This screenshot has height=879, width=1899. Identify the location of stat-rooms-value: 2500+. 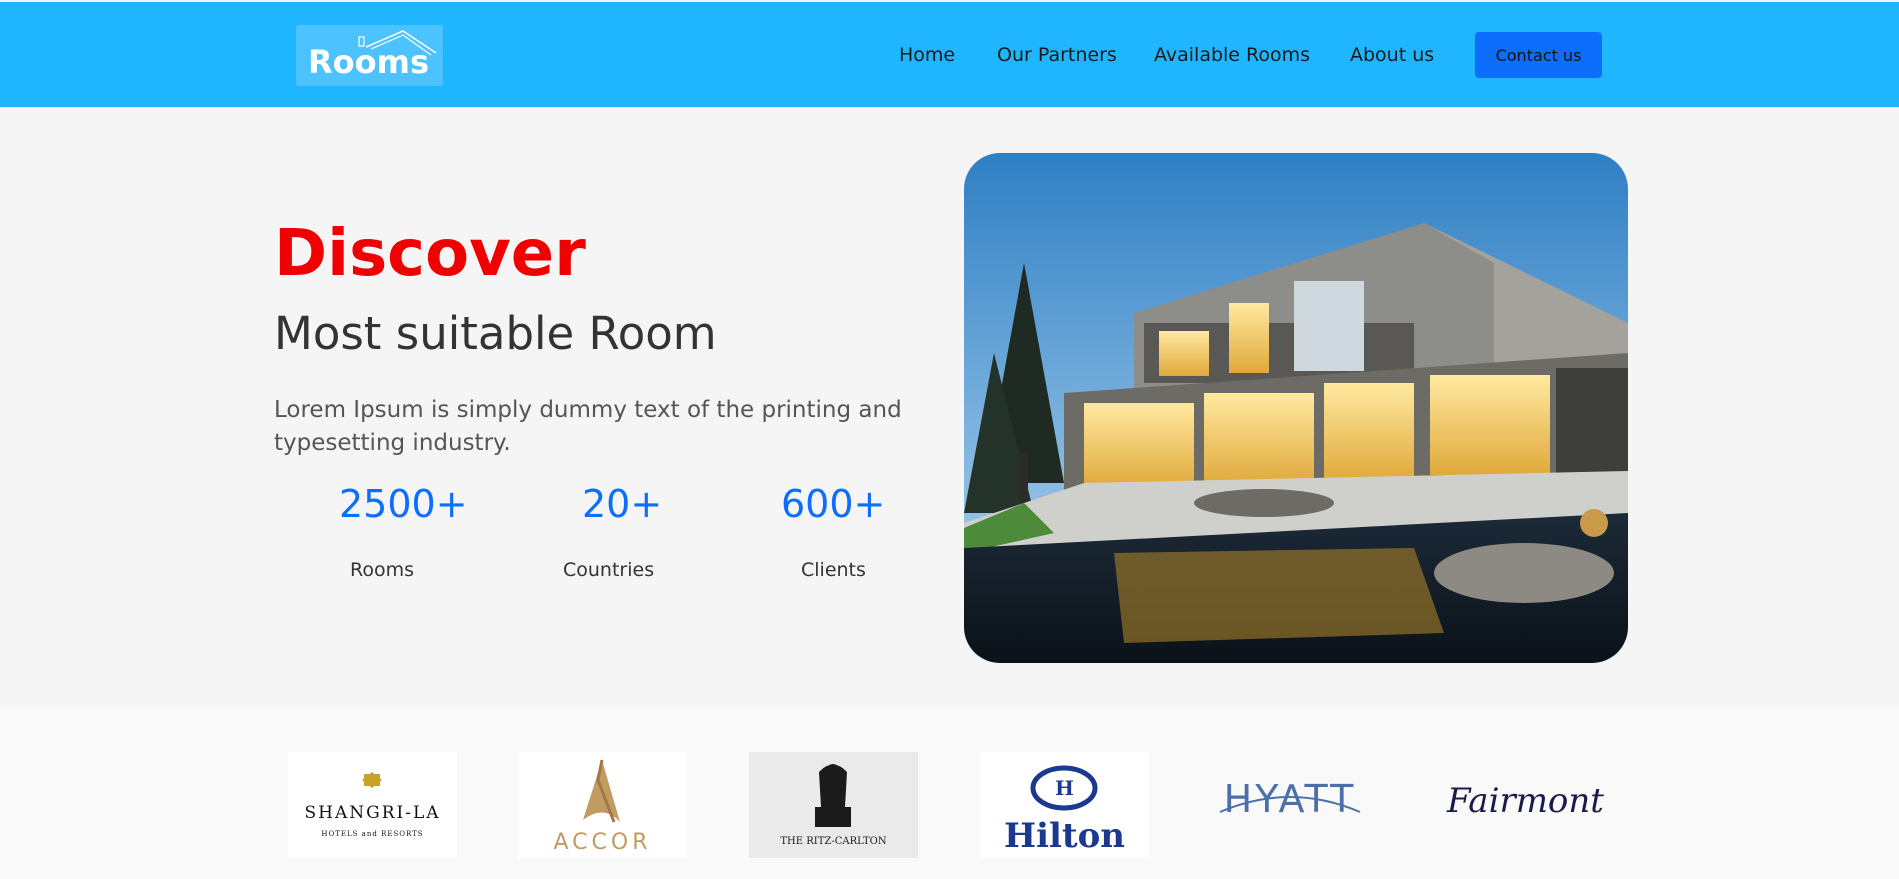
(403, 504).